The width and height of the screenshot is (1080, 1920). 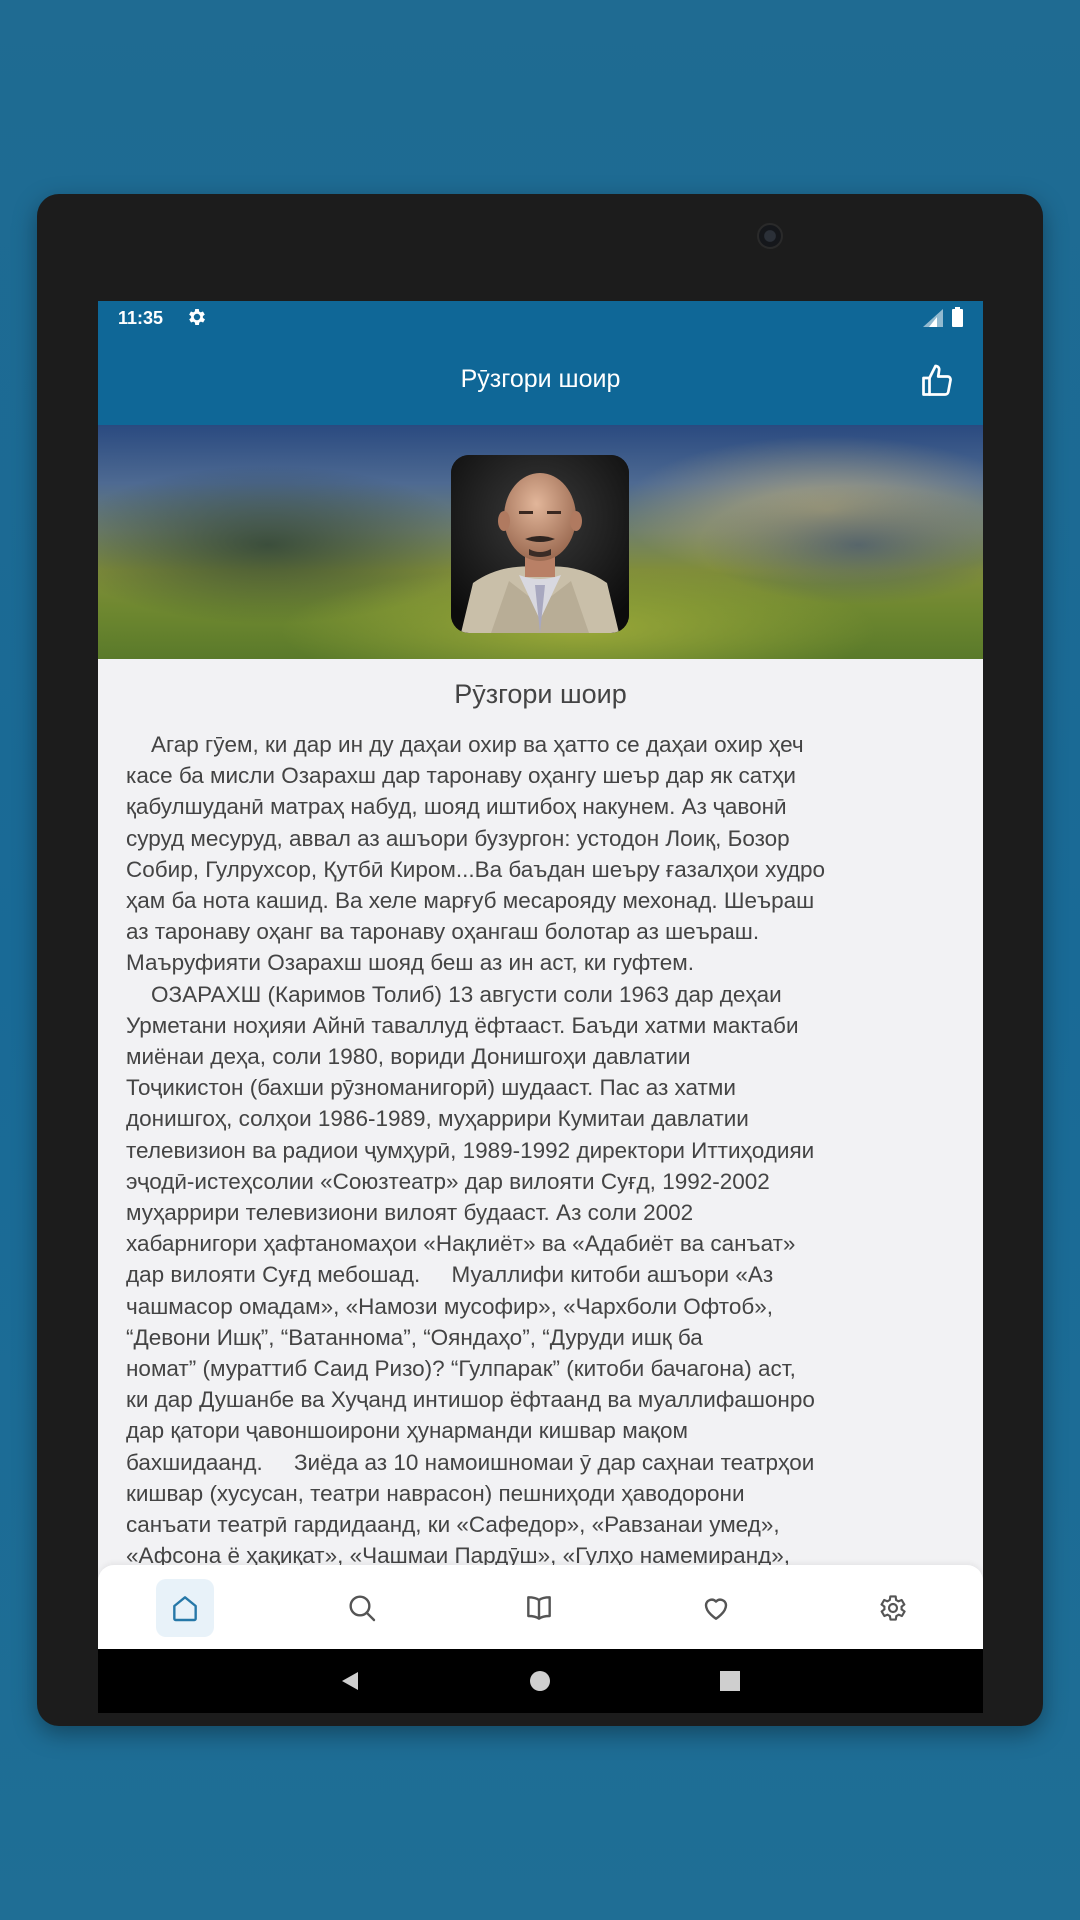 I want to click on nav-settings, so click(x=893, y=1608).